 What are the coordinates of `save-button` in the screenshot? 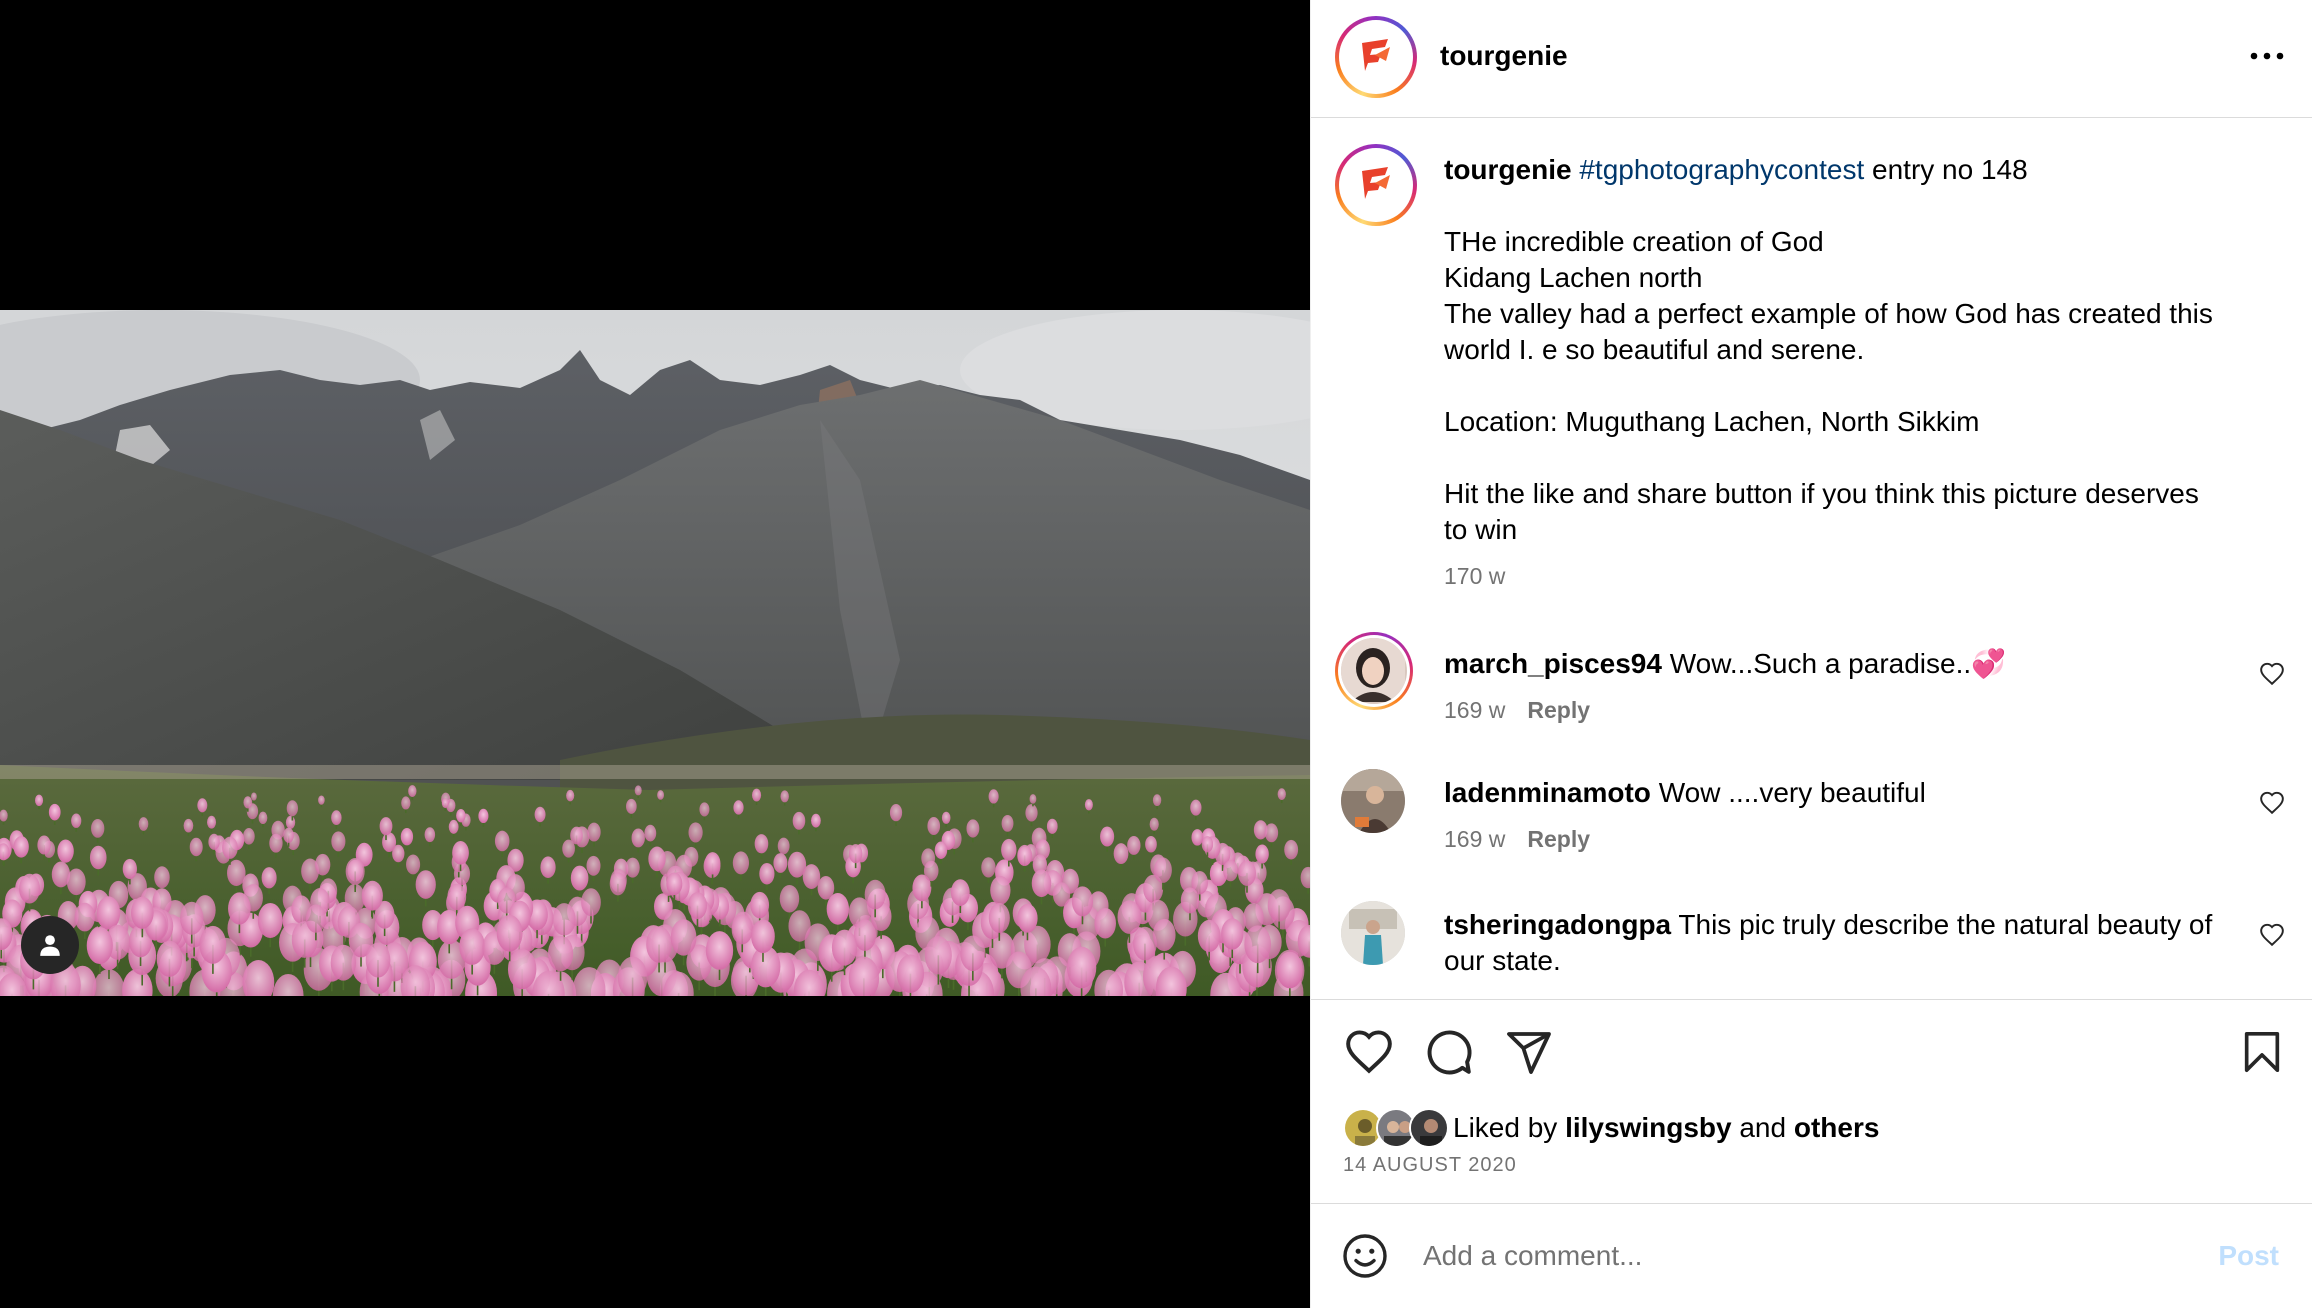 It's located at (2262, 1052).